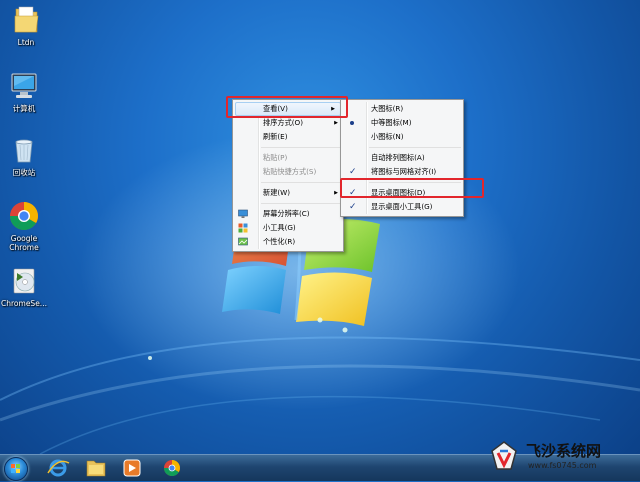 The width and height of the screenshot is (640, 482). What do you see at coordinates (26, 42) in the screenshot?
I see `desktop-icon-label: Ltdn` at bounding box center [26, 42].